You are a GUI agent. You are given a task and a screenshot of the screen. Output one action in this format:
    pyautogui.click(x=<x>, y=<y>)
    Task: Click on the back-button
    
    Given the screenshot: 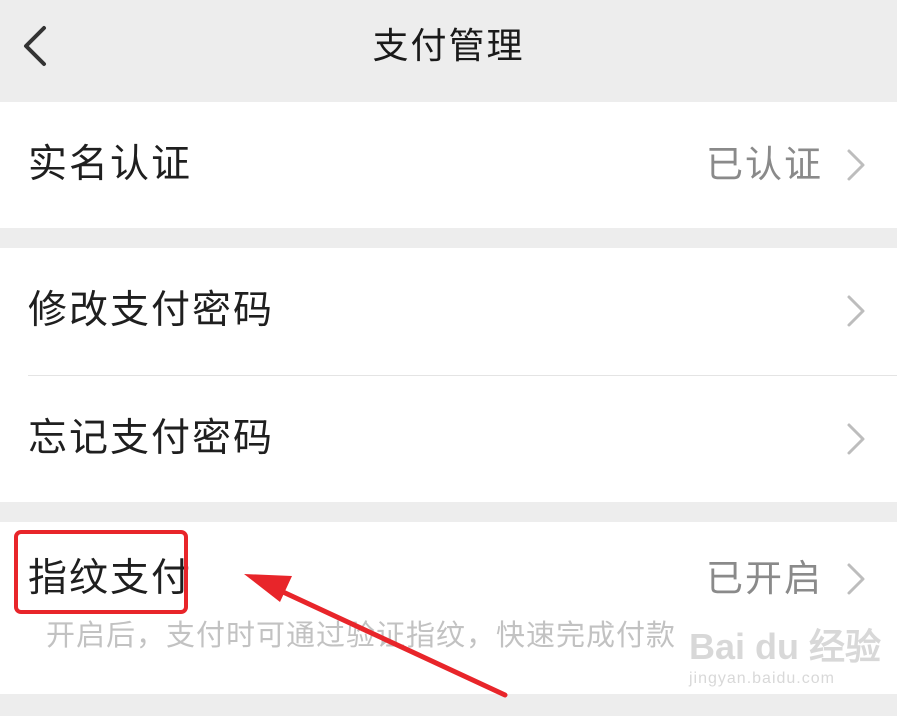 What is the action you would take?
    pyautogui.click(x=36, y=46)
    